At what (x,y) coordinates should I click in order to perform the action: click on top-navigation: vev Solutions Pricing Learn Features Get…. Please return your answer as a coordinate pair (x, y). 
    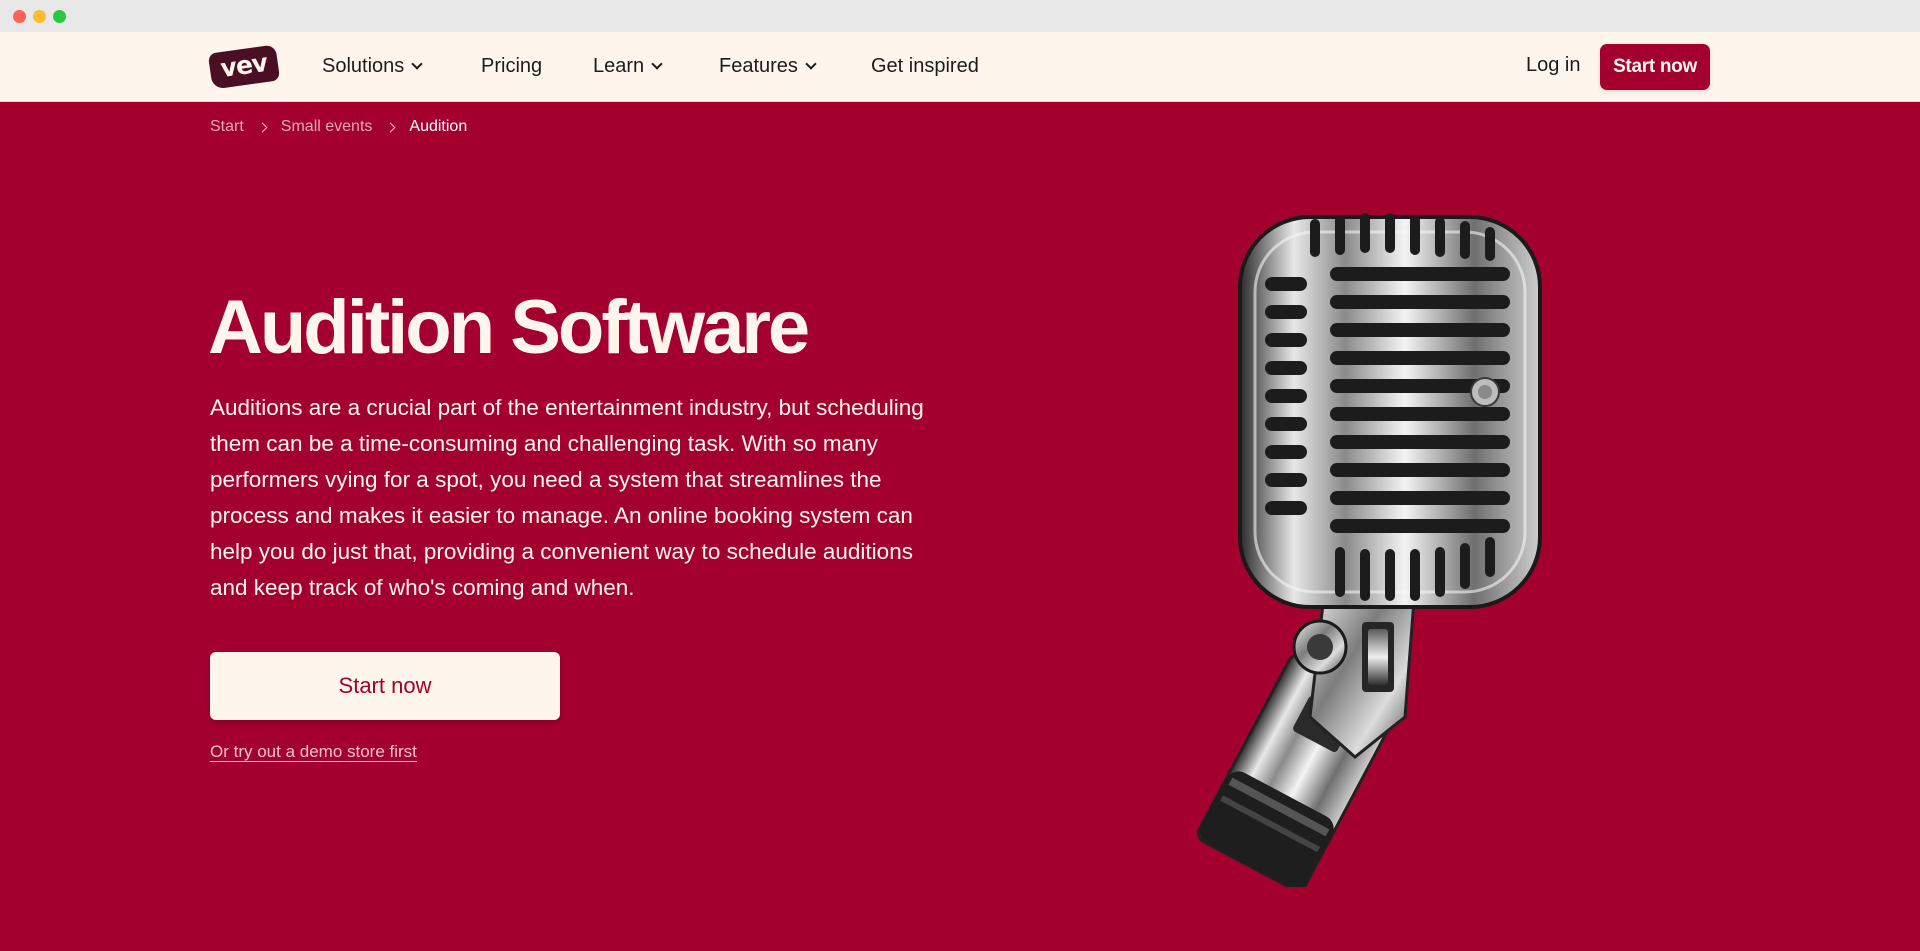
    Looking at the image, I should click on (960, 67).